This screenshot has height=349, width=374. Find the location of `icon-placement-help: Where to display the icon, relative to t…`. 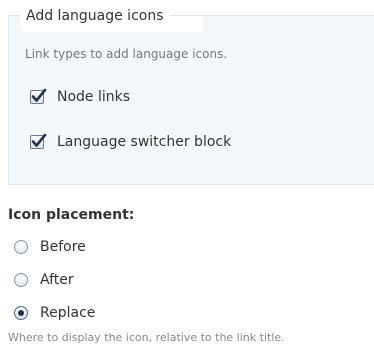

icon-placement-help: Where to display the icon, relative to t… is located at coordinates (146, 337).